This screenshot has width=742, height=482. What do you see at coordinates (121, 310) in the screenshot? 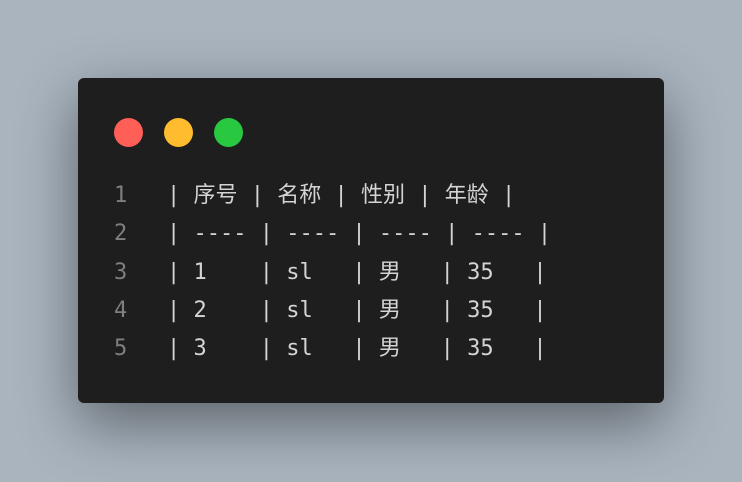
I see `line-number: 4` at bounding box center [121, 310].